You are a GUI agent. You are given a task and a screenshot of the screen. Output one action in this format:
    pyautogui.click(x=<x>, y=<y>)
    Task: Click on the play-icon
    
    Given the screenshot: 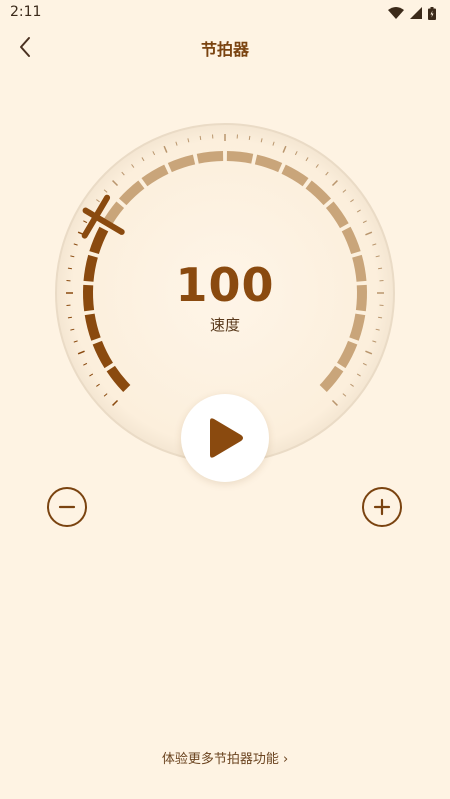 What is the action you would take?
    pyautogui.click(x=226, y=438)
    